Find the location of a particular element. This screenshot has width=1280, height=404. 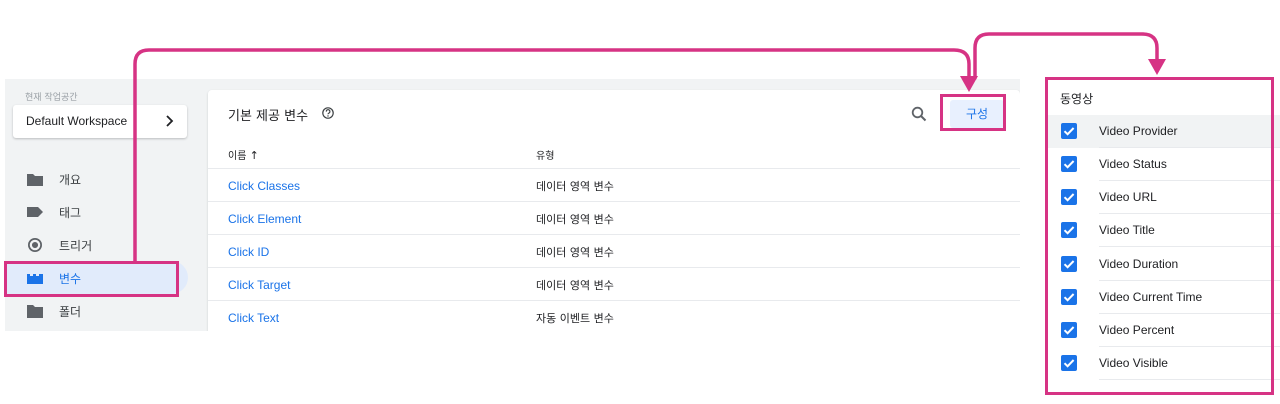

nav-item-folders: 폴더 is located at coordinates (96, 310).